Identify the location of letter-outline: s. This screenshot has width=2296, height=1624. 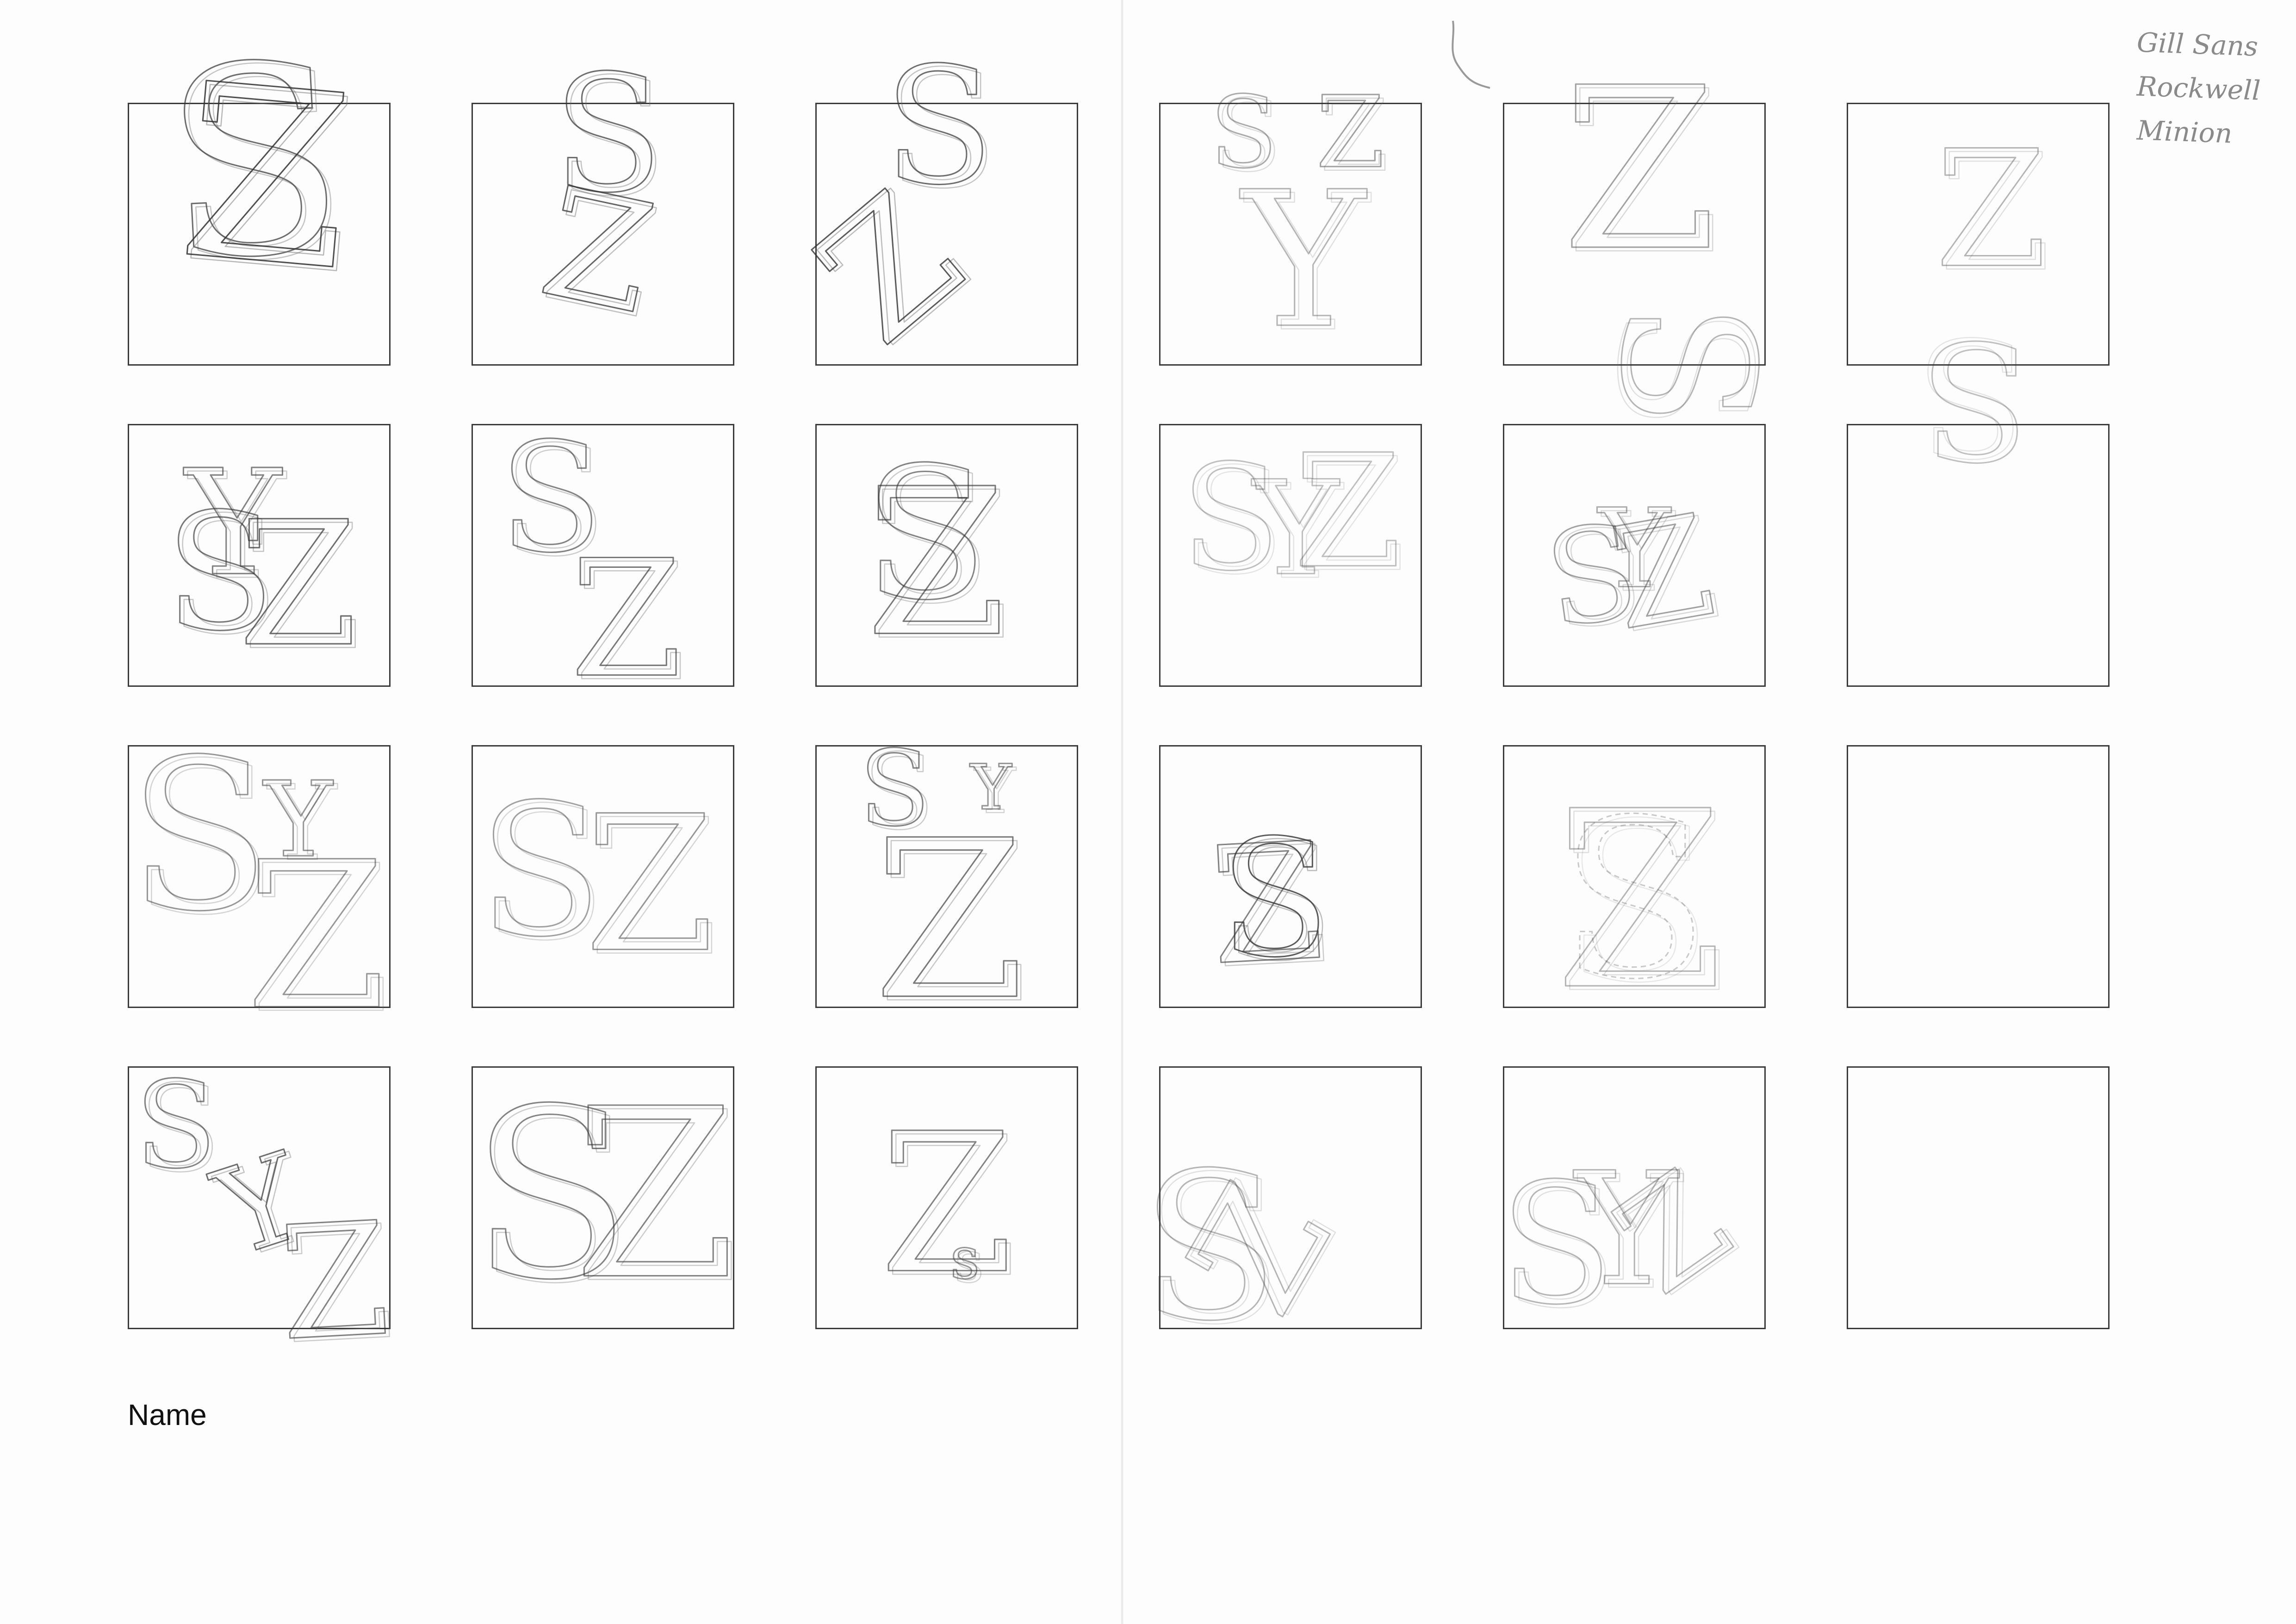
(965, 1259).